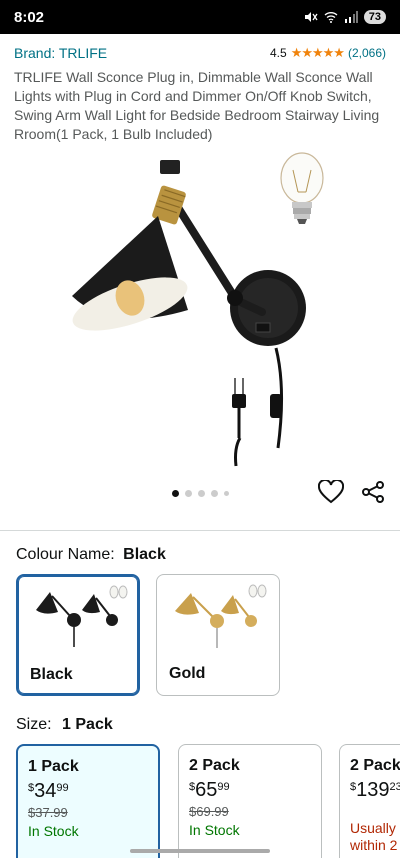  What do you see at coordinates (302, 188) in the screenshot?
I see `bulb-illustration` at bounding box center [302, 188].